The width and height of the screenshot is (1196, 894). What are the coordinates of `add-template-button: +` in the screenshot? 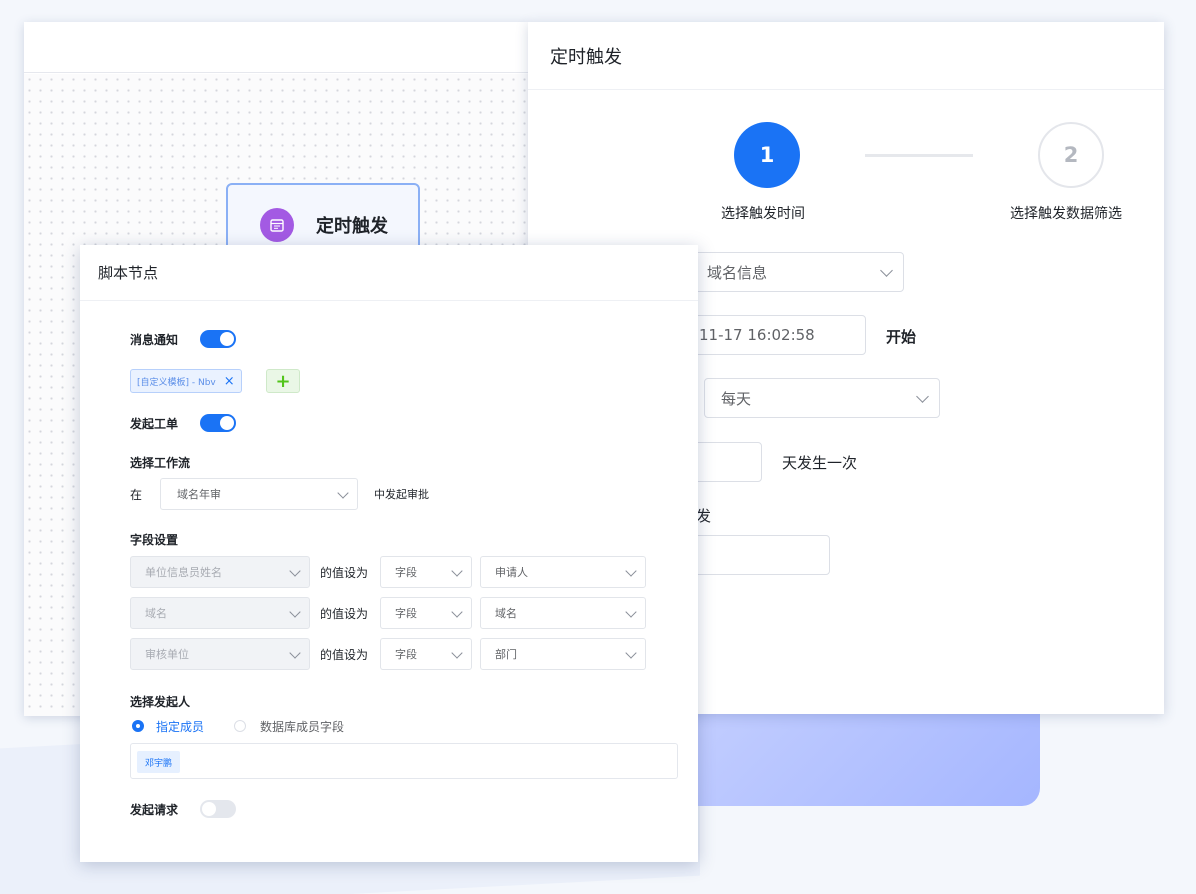 It's located at (283, 381).